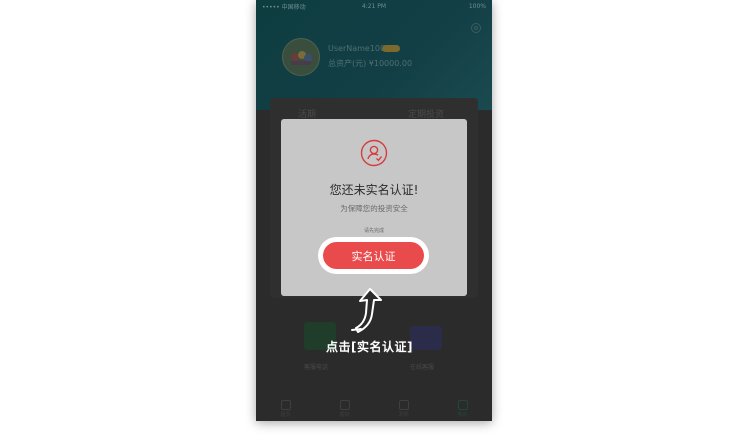  Describe the element at coordinates (285, 405) in the screenshot. I see `home-icon` at that location.